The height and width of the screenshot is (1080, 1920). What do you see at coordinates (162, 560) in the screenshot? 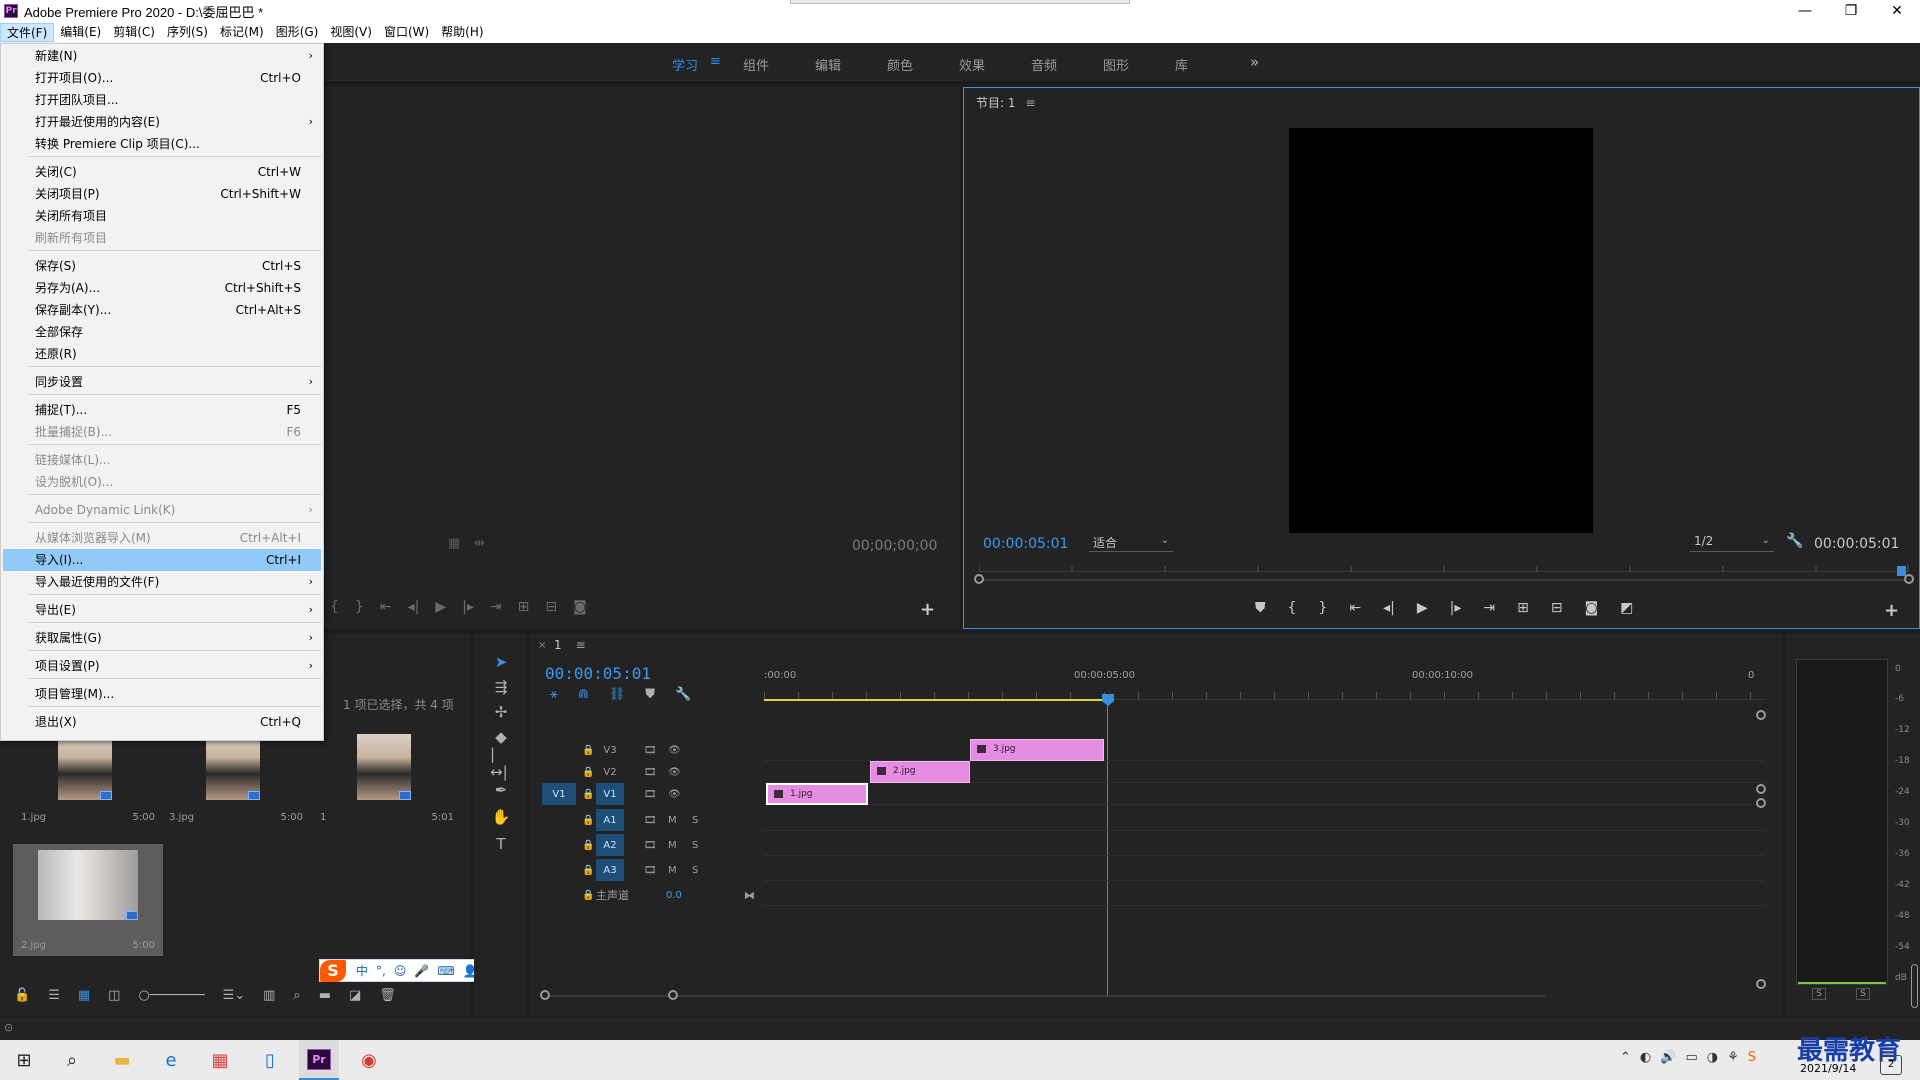
I see `file-menu-item: 导入(I)... Ctrl+I` at bounding box center [162, 560].